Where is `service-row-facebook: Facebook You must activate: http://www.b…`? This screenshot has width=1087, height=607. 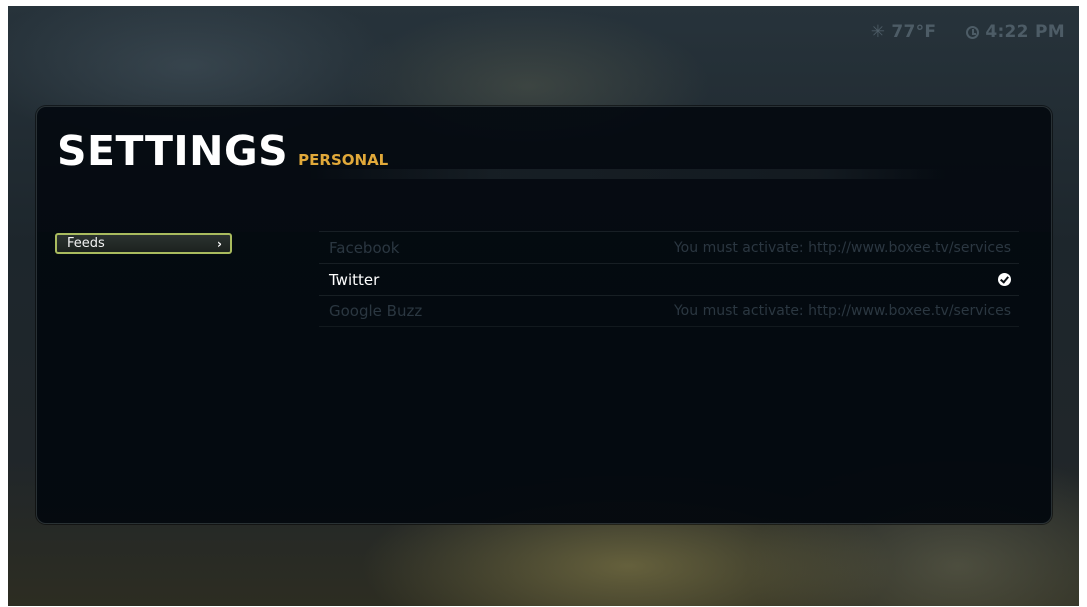
service-row-facebook: Facebook You must activate: http://www.b… is located at coordinates (669, 247).